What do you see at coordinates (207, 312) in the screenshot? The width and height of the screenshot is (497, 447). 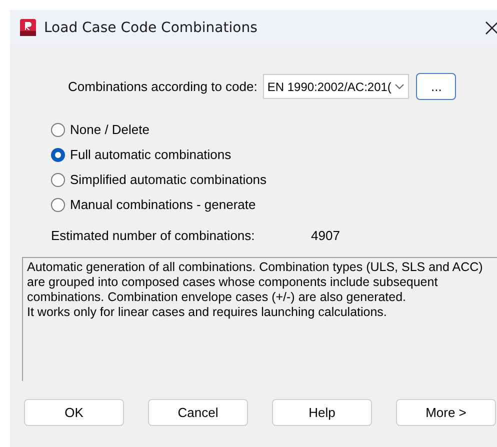 I see `description-text: It works only for linear cases and requires launching calculations.` at bounding box center [207, 312].